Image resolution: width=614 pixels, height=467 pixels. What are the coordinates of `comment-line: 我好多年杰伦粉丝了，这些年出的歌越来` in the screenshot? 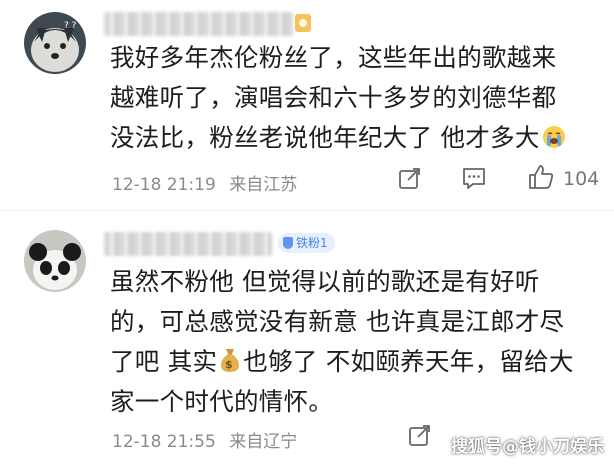 It's located at (333, 57).